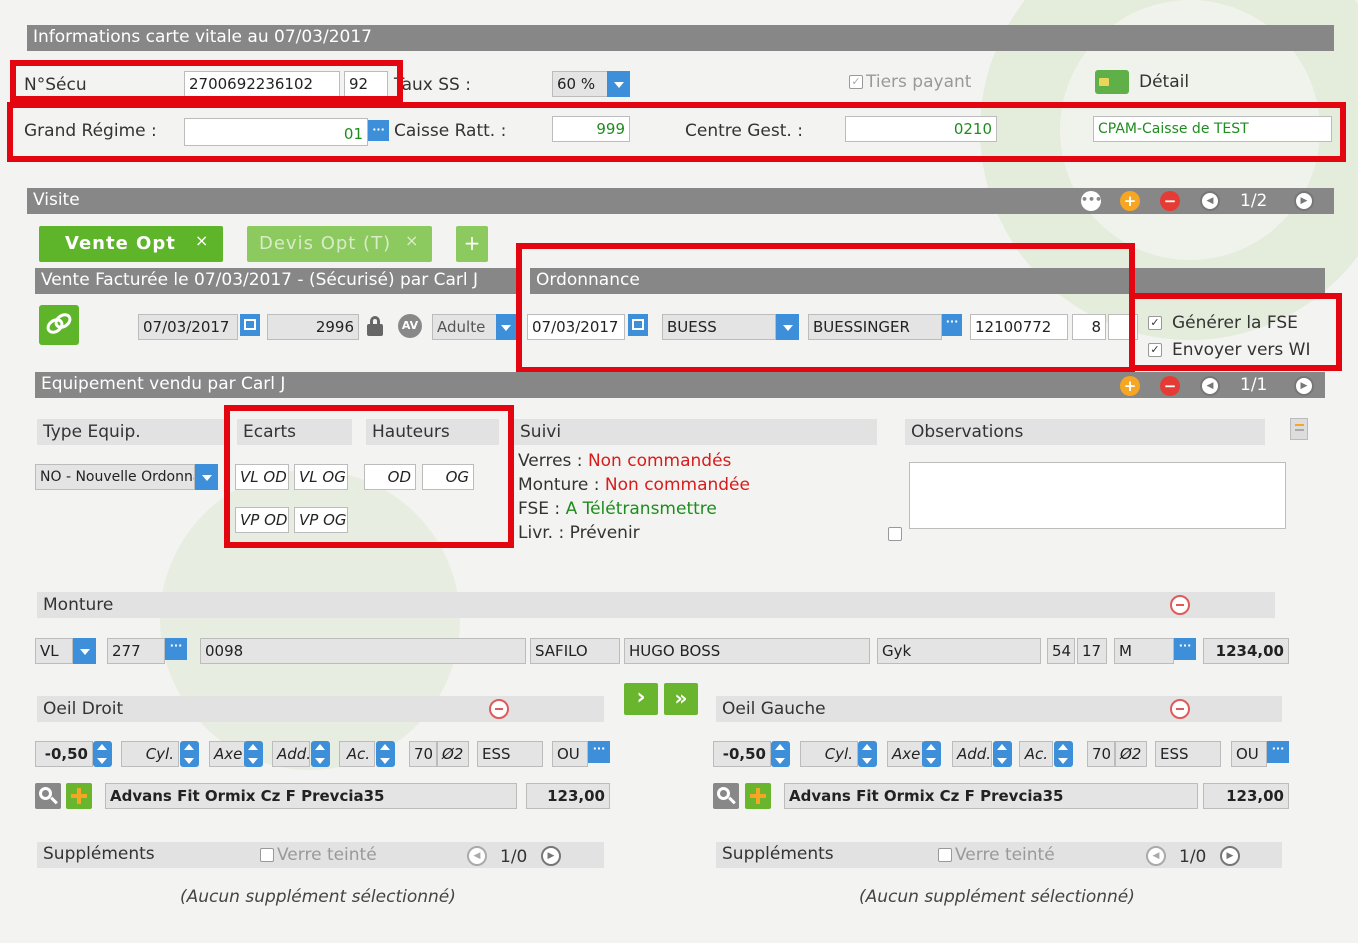 The width and height of the screenshot is (1358, 943). What do you see at coordinates (1123, 327) in the screenshot?
I see `extra-input` at bounding box center [1123, 327].